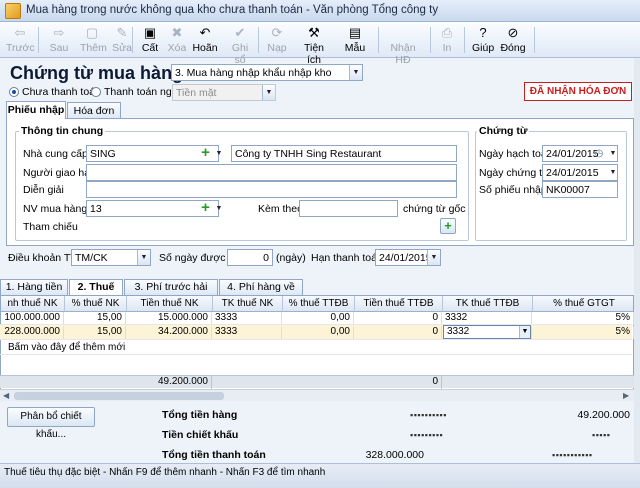  I want to click on column-header: Tiền thuế TTĐB, so click(399, 304).